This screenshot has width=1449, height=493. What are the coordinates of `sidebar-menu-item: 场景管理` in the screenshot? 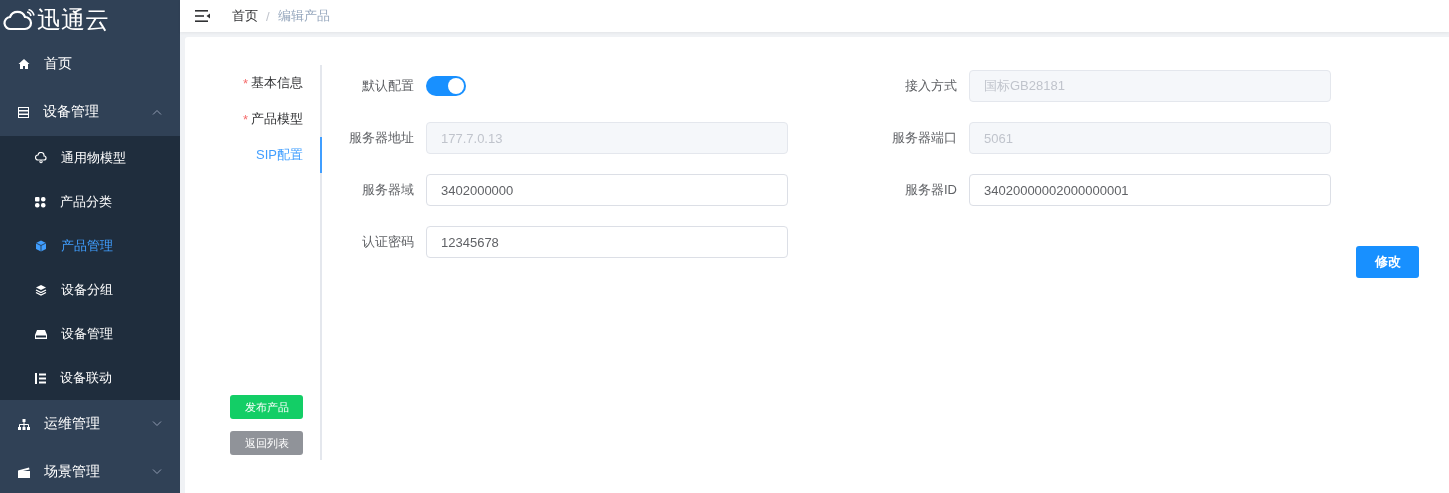 It's located at (90, 470).